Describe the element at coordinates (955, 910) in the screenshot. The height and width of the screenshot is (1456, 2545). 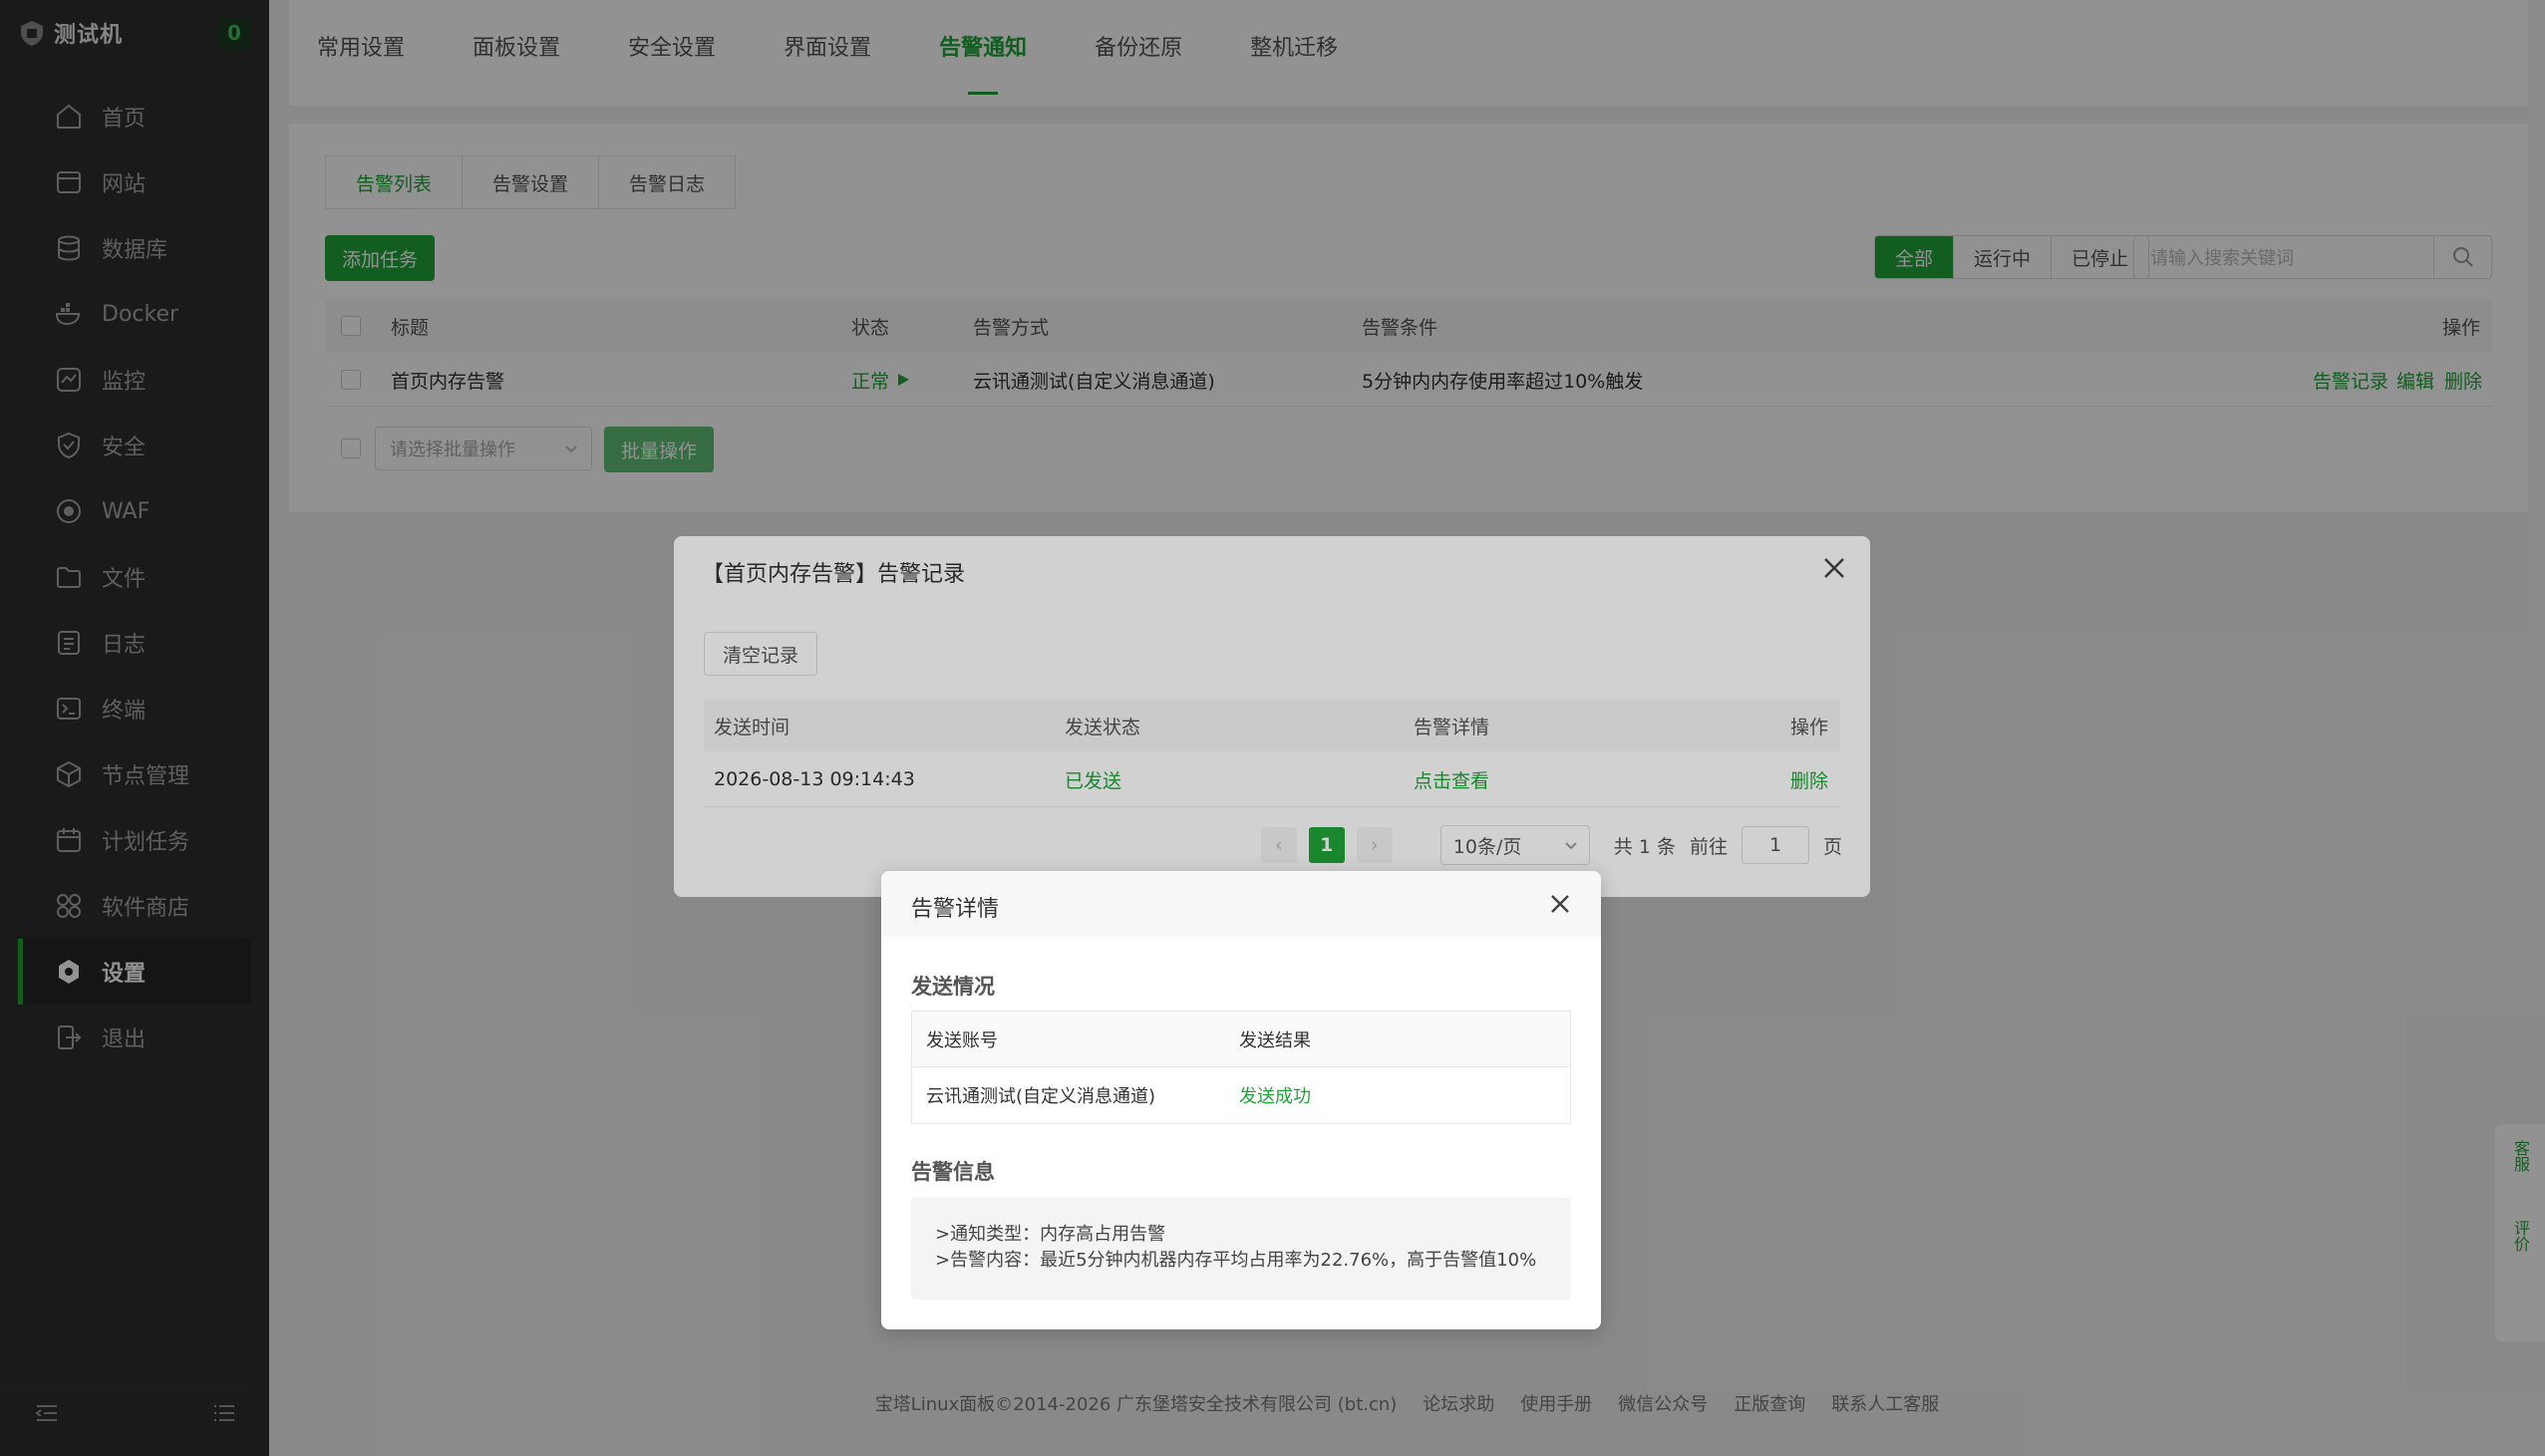
I see `dialog-title: 告警详情` at that location.